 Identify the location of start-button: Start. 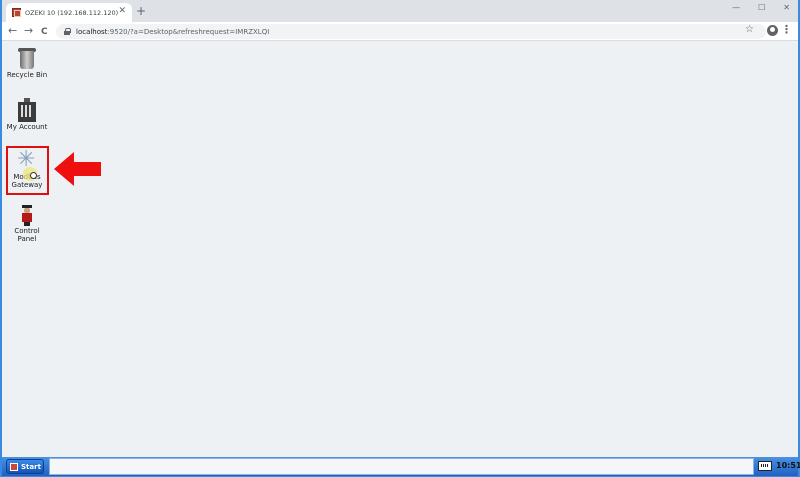
(25, 466).